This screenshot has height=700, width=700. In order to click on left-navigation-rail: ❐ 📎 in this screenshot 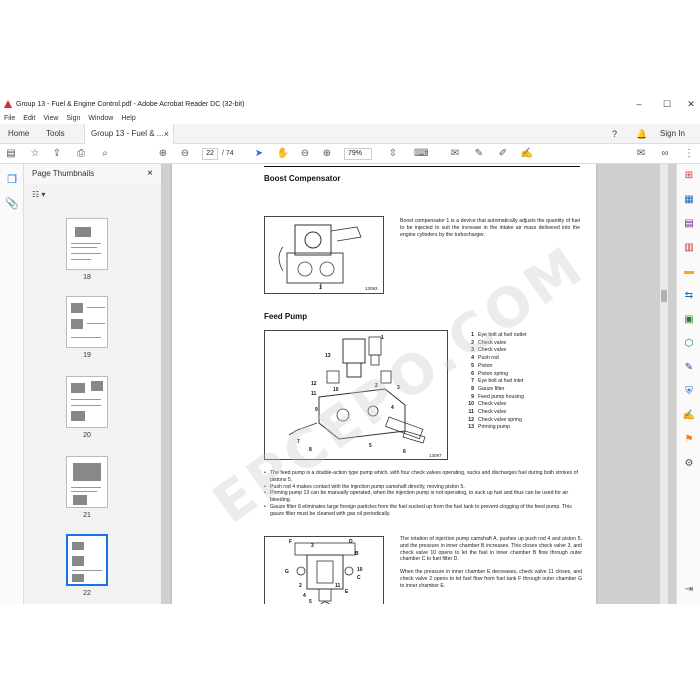, I will do `click(12, 384)`.